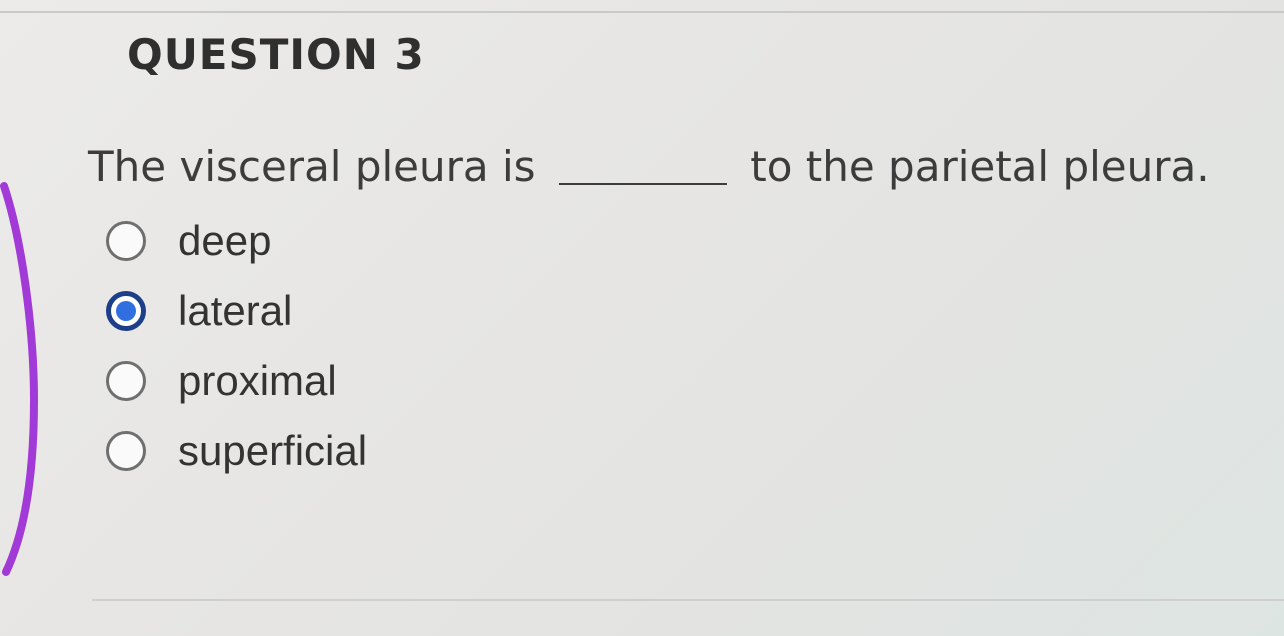  I want to click on option-lateral: lateral, so click(236, 311).